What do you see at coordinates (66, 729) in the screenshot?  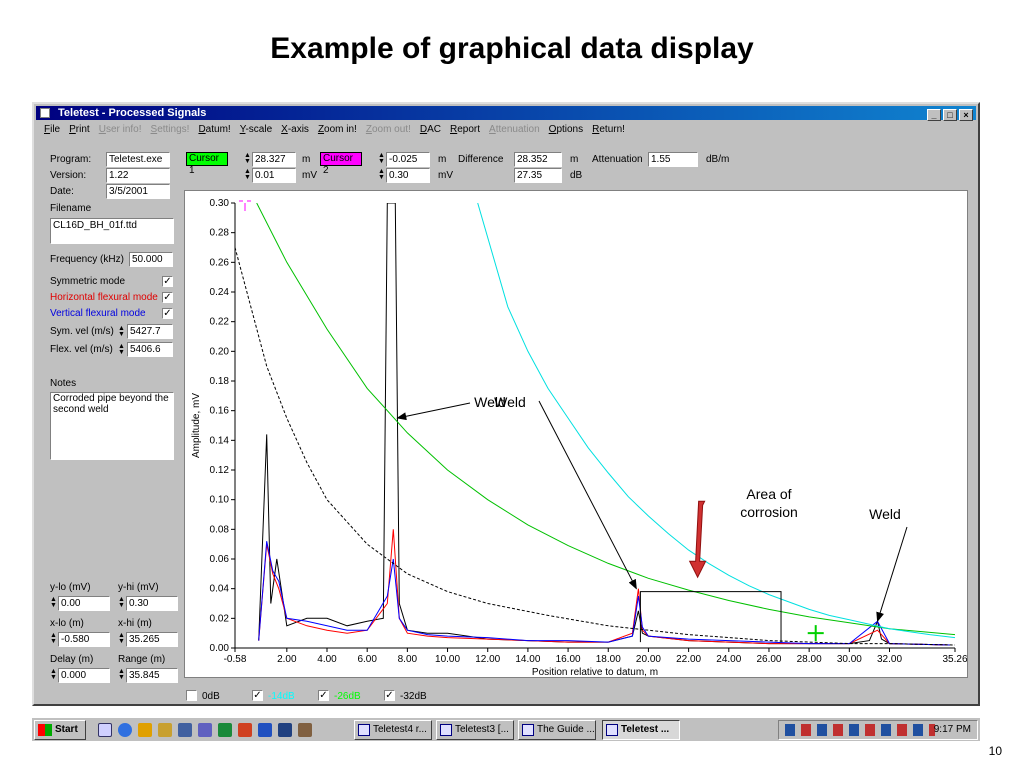 I see `start-label: Start` at bounding box center [66, 729].